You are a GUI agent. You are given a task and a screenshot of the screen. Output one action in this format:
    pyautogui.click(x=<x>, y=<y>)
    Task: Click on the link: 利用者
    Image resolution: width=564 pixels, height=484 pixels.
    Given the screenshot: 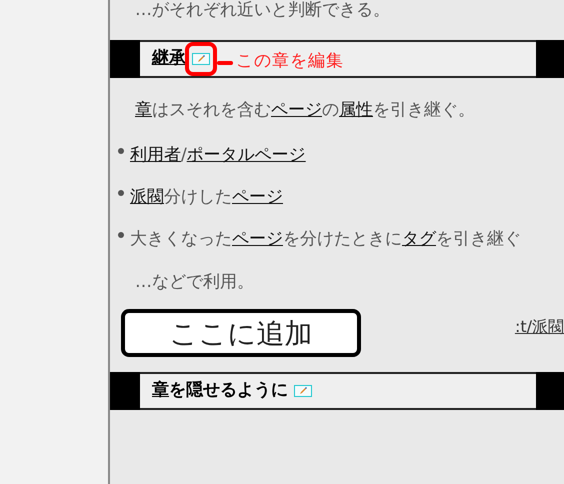 What is the action you would take?
    pyautogui.click(x=155, y=154)
    